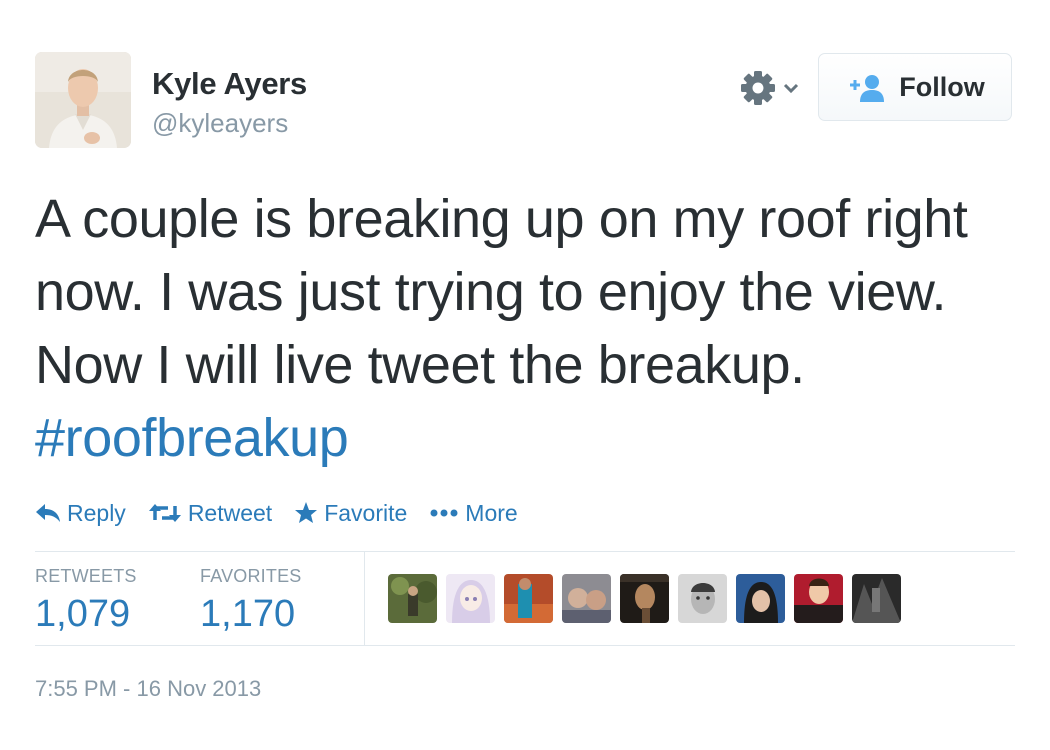 Image resolution: width=1050 pixels, height=750 pixels. I want to click on stats-separator, so click(364, 598).